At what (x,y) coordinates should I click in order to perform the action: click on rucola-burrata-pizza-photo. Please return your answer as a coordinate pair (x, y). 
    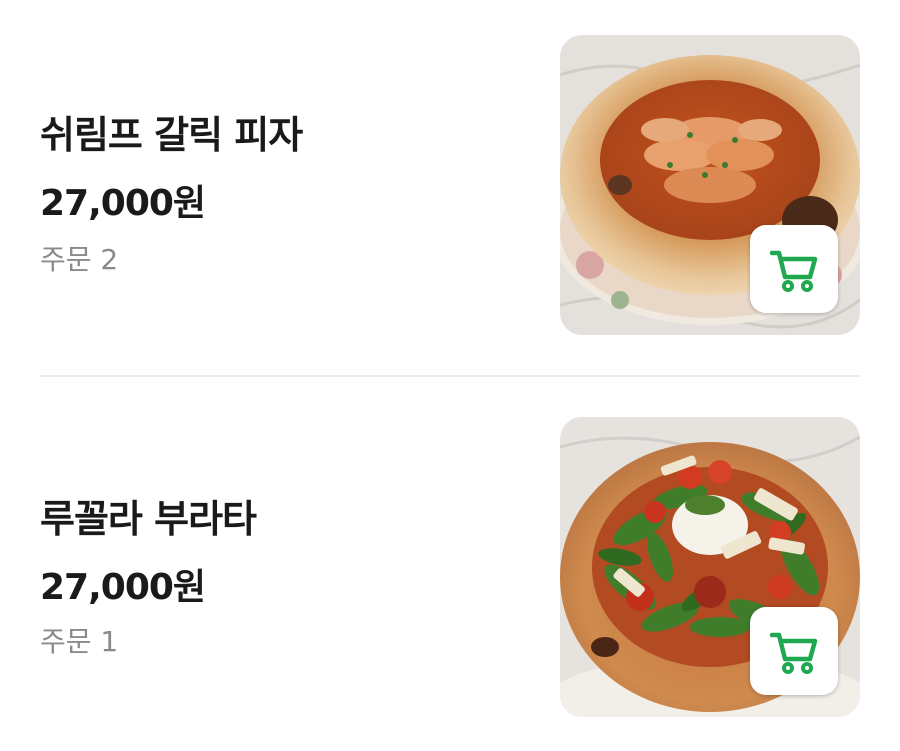
    Looking at the image, I should click on (710, 567).